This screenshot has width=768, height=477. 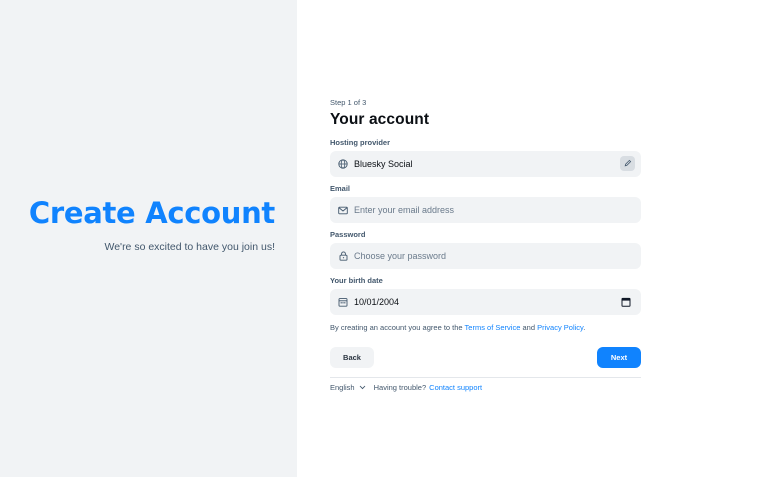 What do you see at coordinates (479, 256) in the screenshot?
I see `password-input` at bounding box center [479, 256].